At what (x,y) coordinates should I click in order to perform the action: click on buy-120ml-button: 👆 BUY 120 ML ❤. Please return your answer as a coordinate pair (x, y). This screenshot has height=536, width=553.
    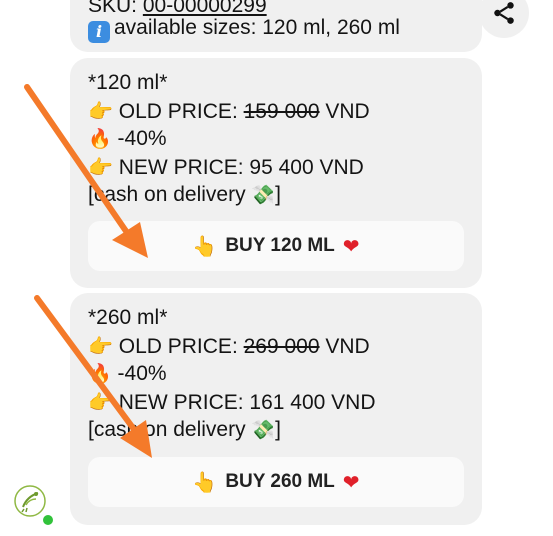
    Looking at the image, I should click on (276, 246).